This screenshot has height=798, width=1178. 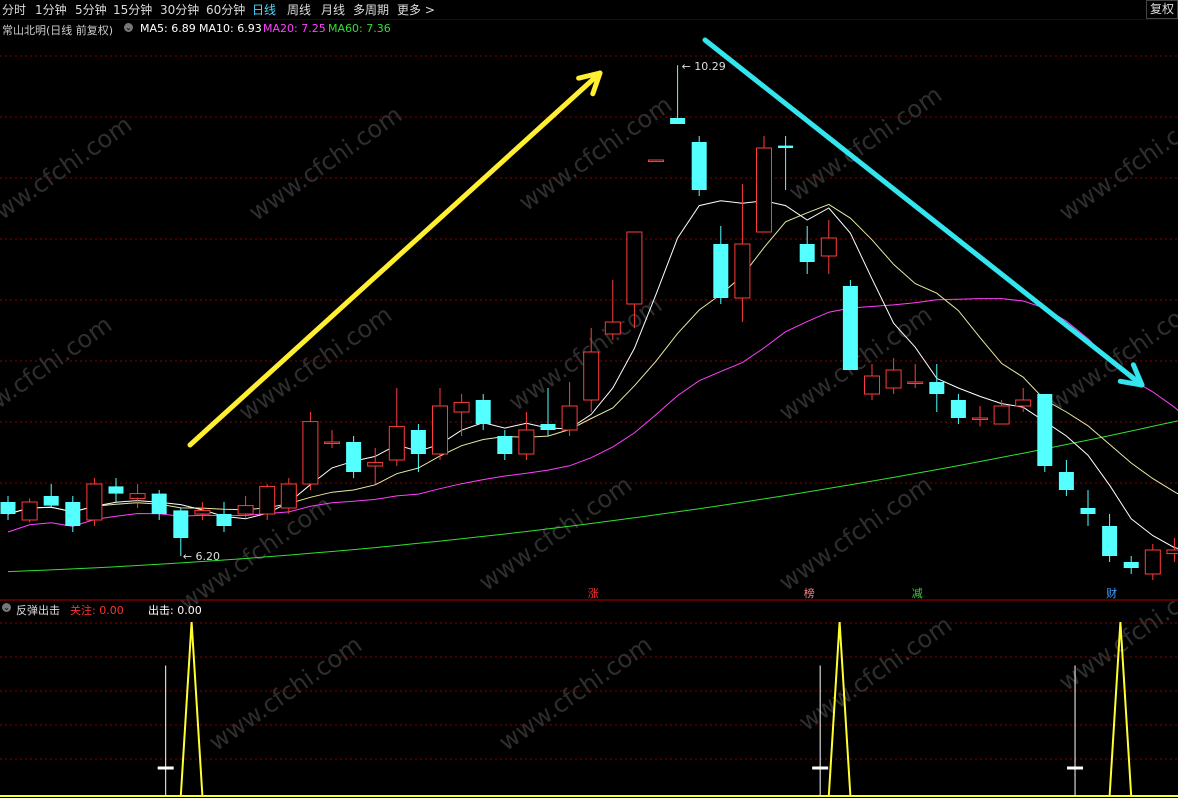 What do you see at coordinates (91, 9) in the screenshot?
I see `toolbar-item-2: 5分钟` at bounding box center [91, 9].